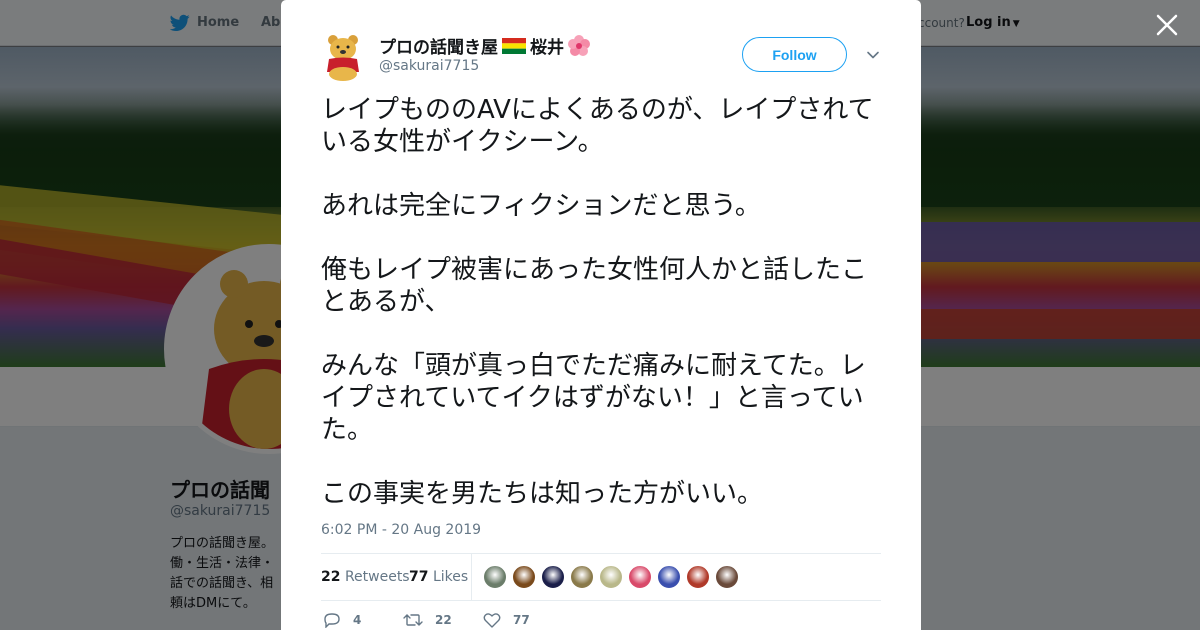 This screenshot has width=1200, height=630. What do you see at coordinates (547, 48) in the screenshot?
I see `author-name-suffix: 桜井` at bounding box center [547, 48].